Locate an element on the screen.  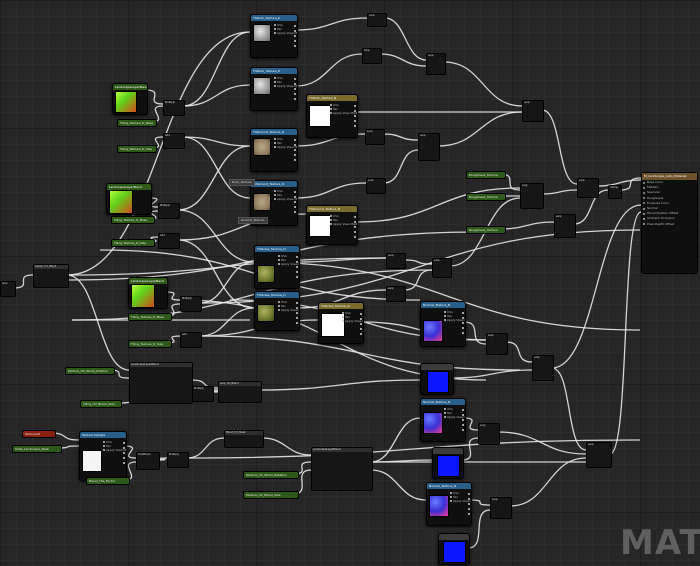
lerp-node: Clamp is located at coordinates (615, 192).